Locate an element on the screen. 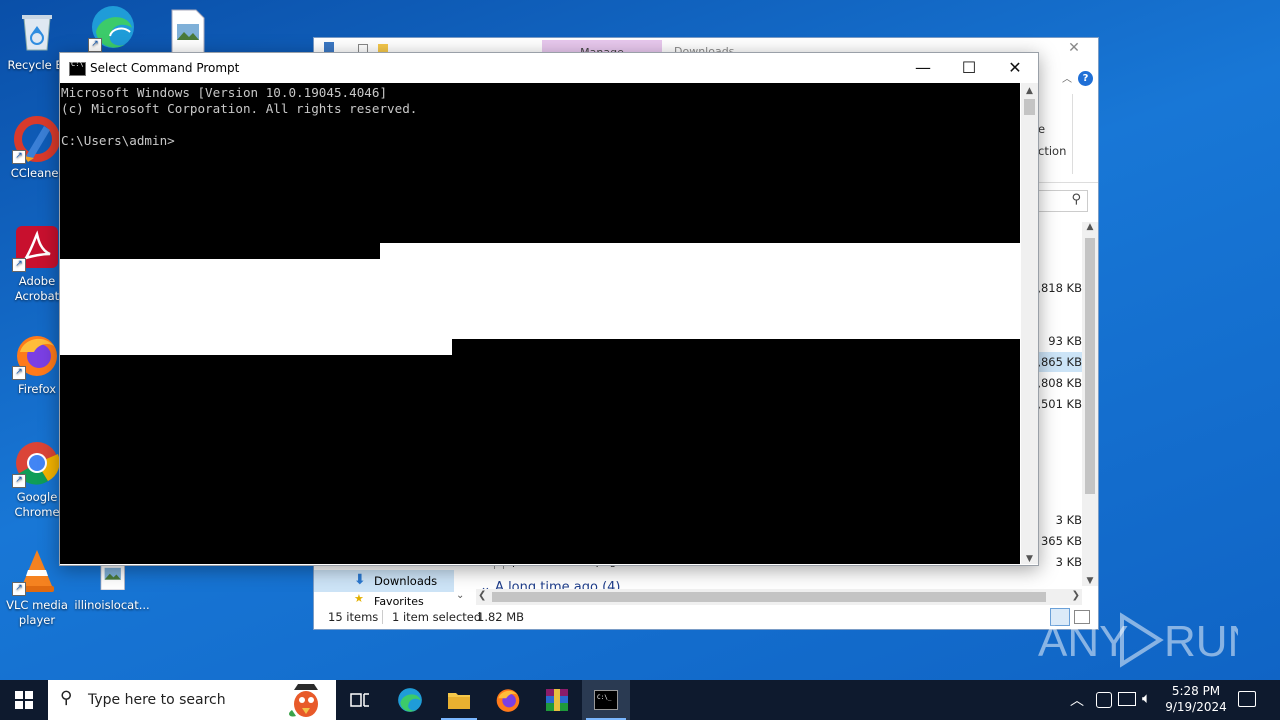 The width and height of the screenshot is (1280, 720). cmd-vertical-scrollbar: ▲ ▼ is located at coordinates (1029, 323).